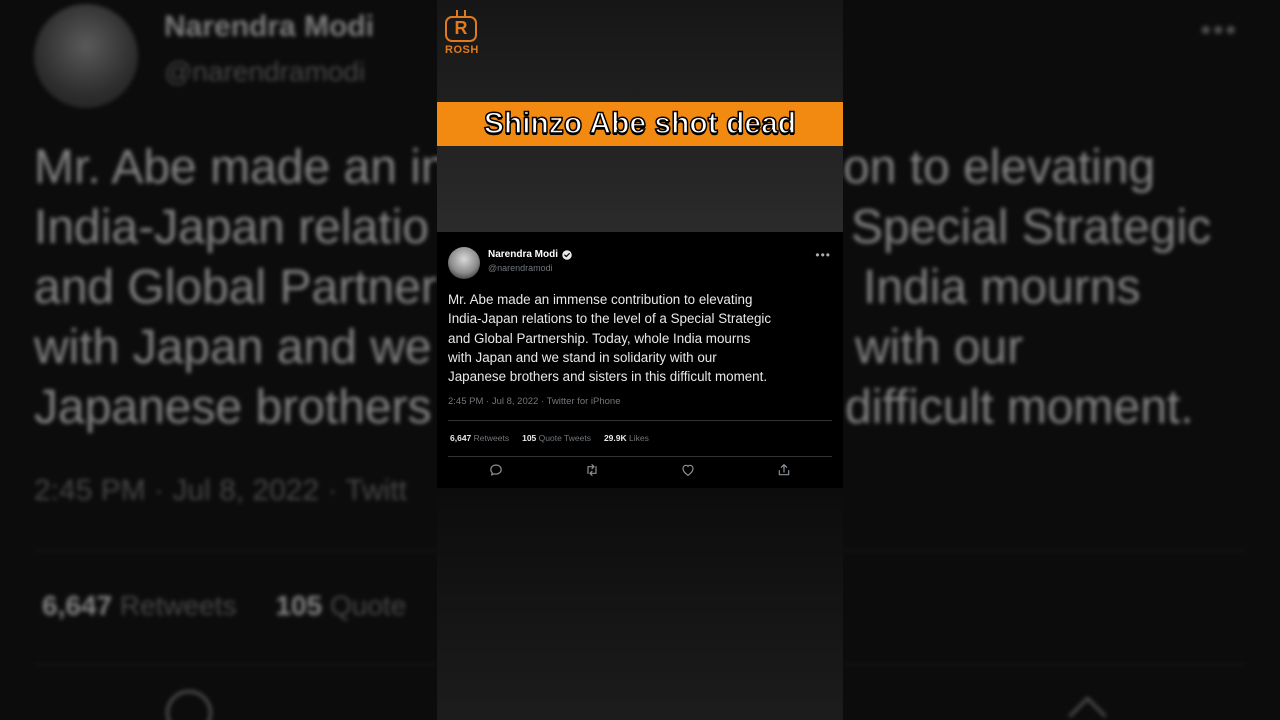  What do you see at coordinates (189, 705) in the screenshot?
I see `bg-reply-icon` at bounding box center [189, 705].